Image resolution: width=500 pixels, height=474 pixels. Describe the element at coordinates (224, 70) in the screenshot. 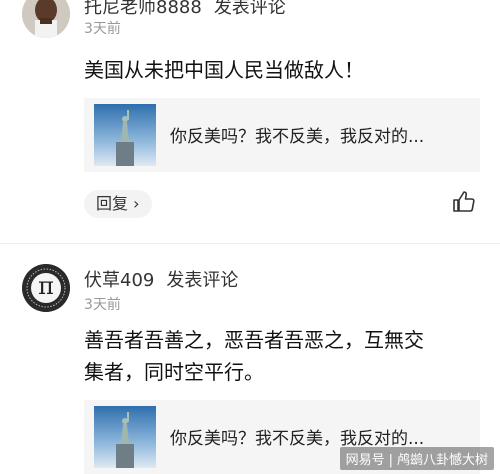

I see `comment-text: 美国从未把中国人民当做敌人！` at that location.